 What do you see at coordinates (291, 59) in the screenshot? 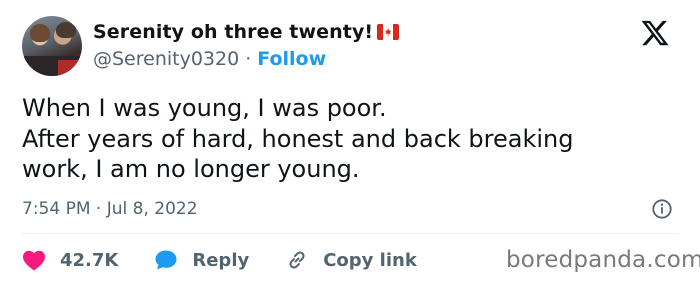
I see `follow-button: Follow` at bounding box center [291, 59].